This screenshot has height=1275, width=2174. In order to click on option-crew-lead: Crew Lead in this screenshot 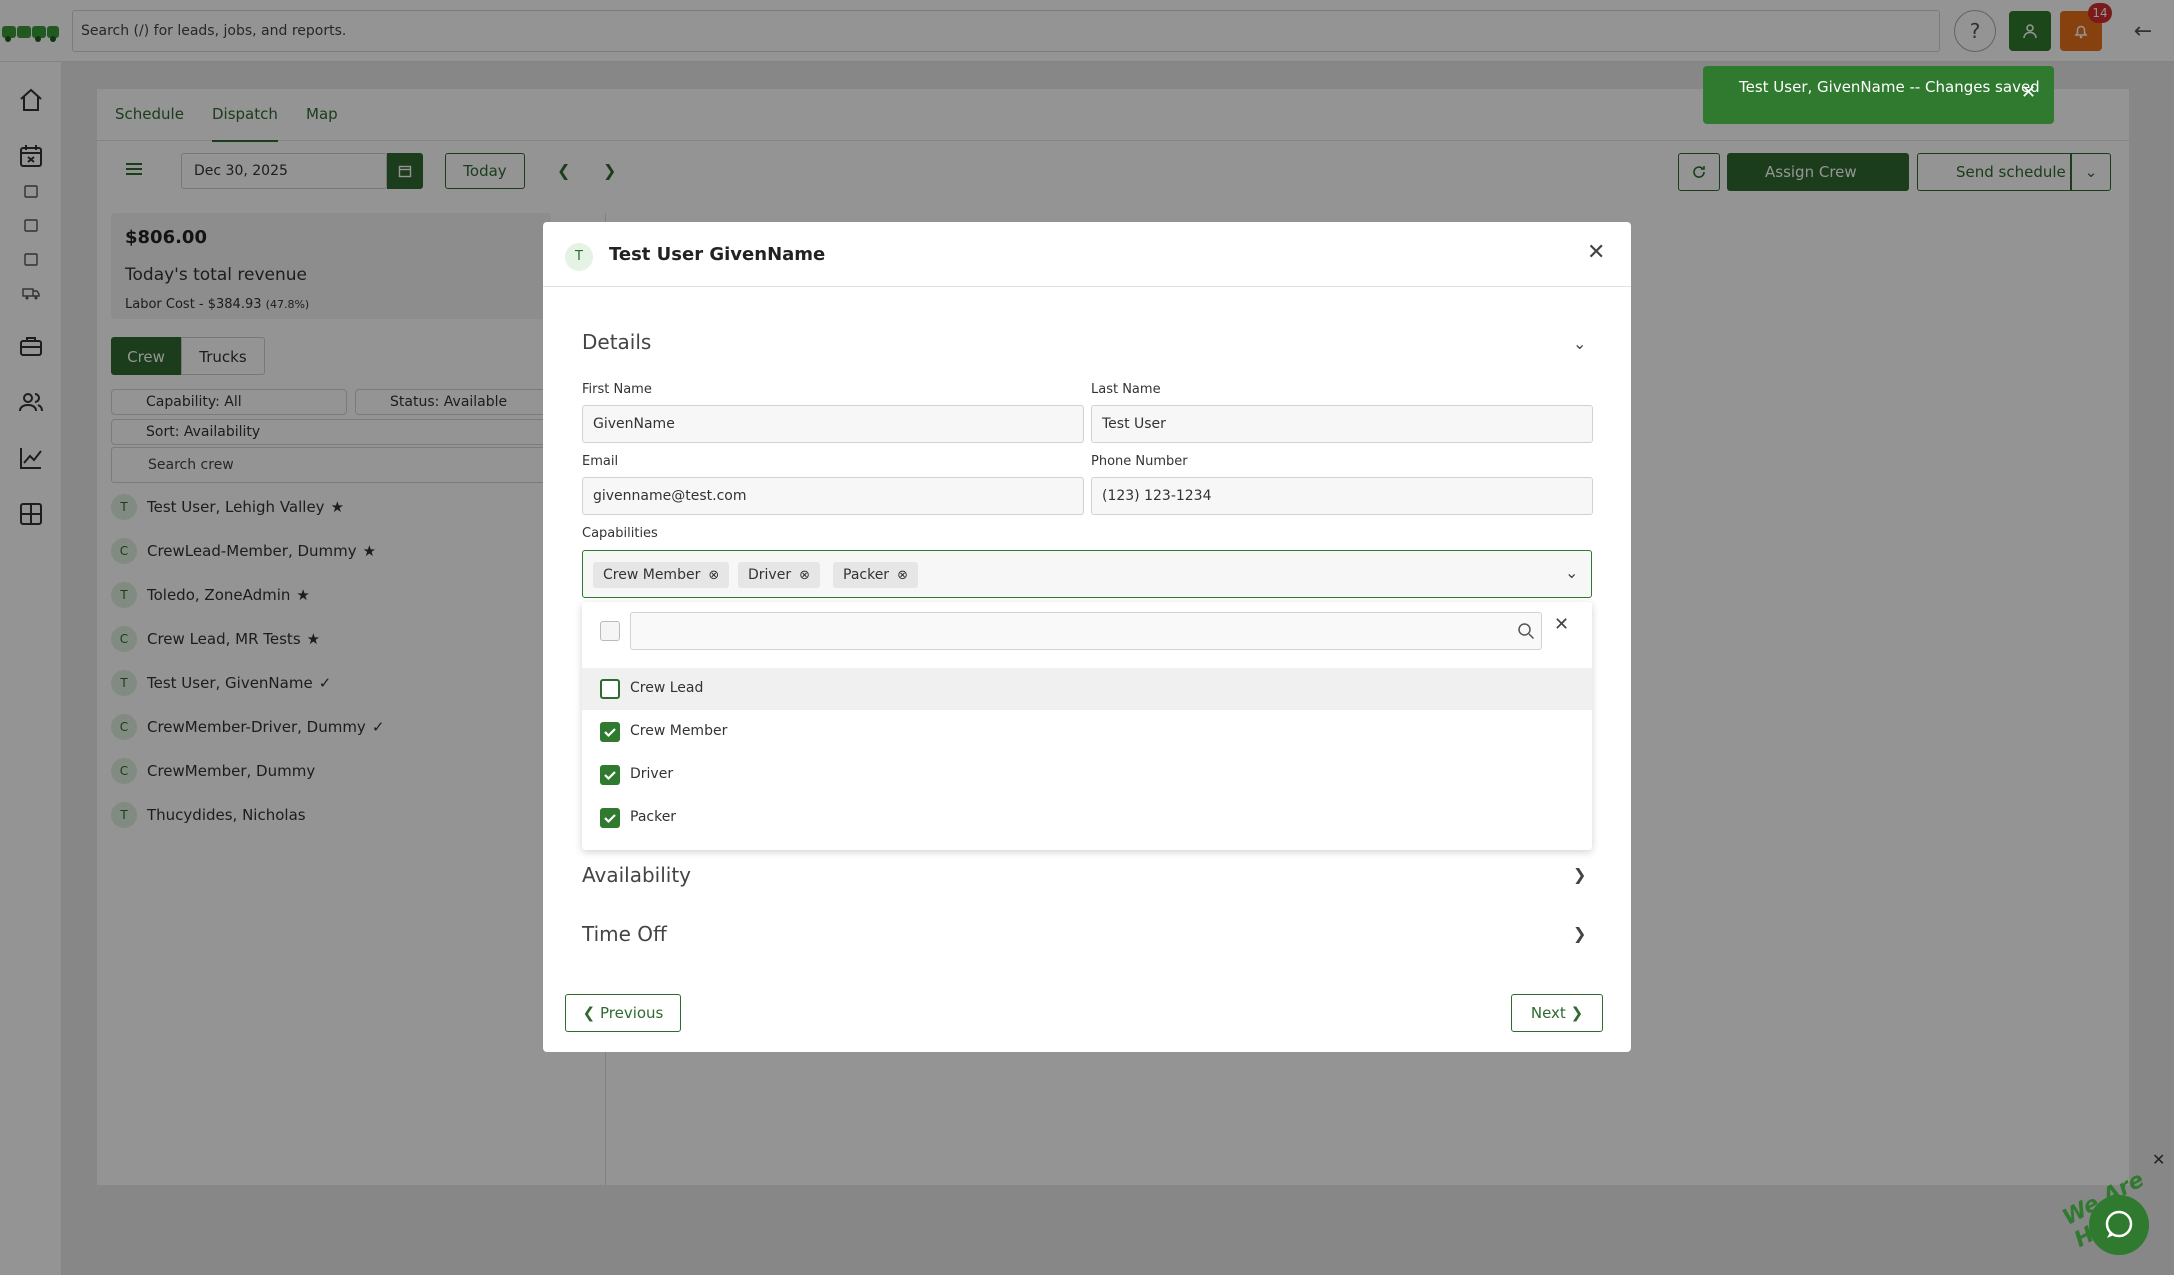, I will do `click(1087, 689)`.